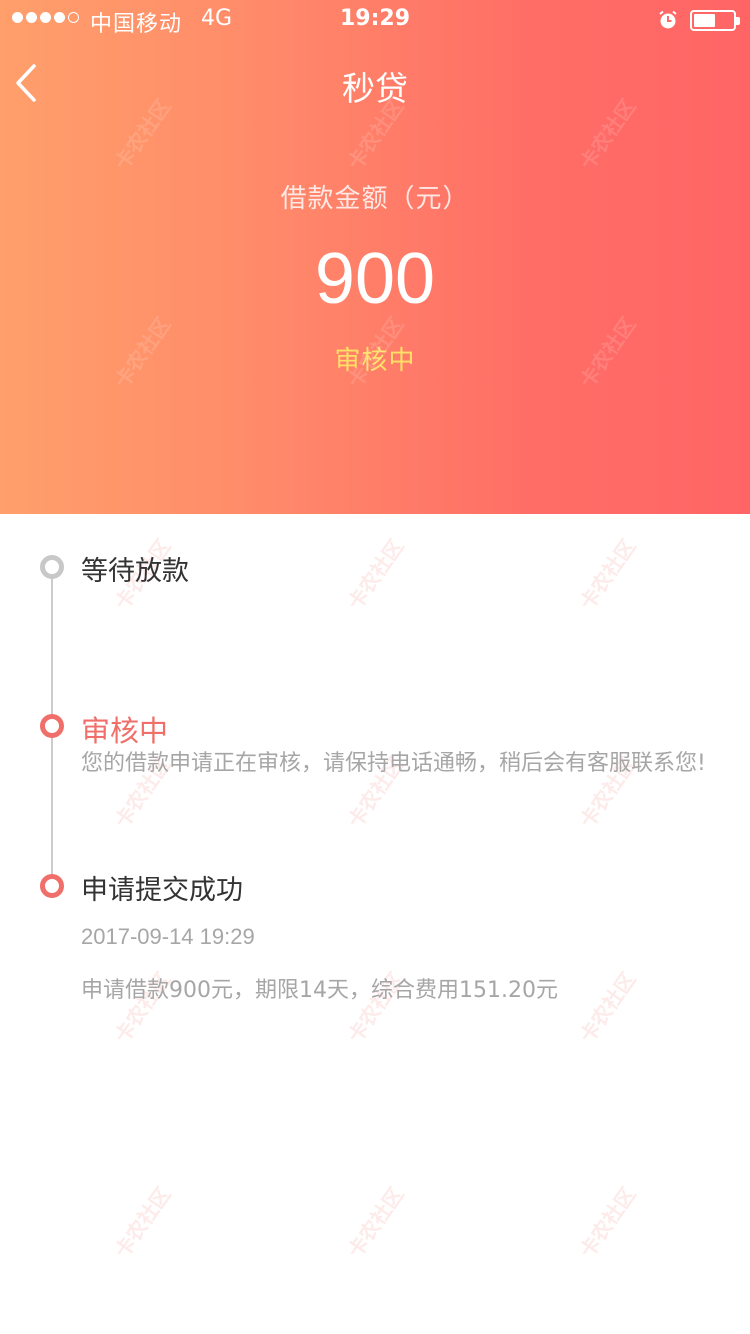 The height and width of the screenshot is (1334, 750). I want to click on submission-timestamp: 2017-09-14 19:29, so click(168, 936).